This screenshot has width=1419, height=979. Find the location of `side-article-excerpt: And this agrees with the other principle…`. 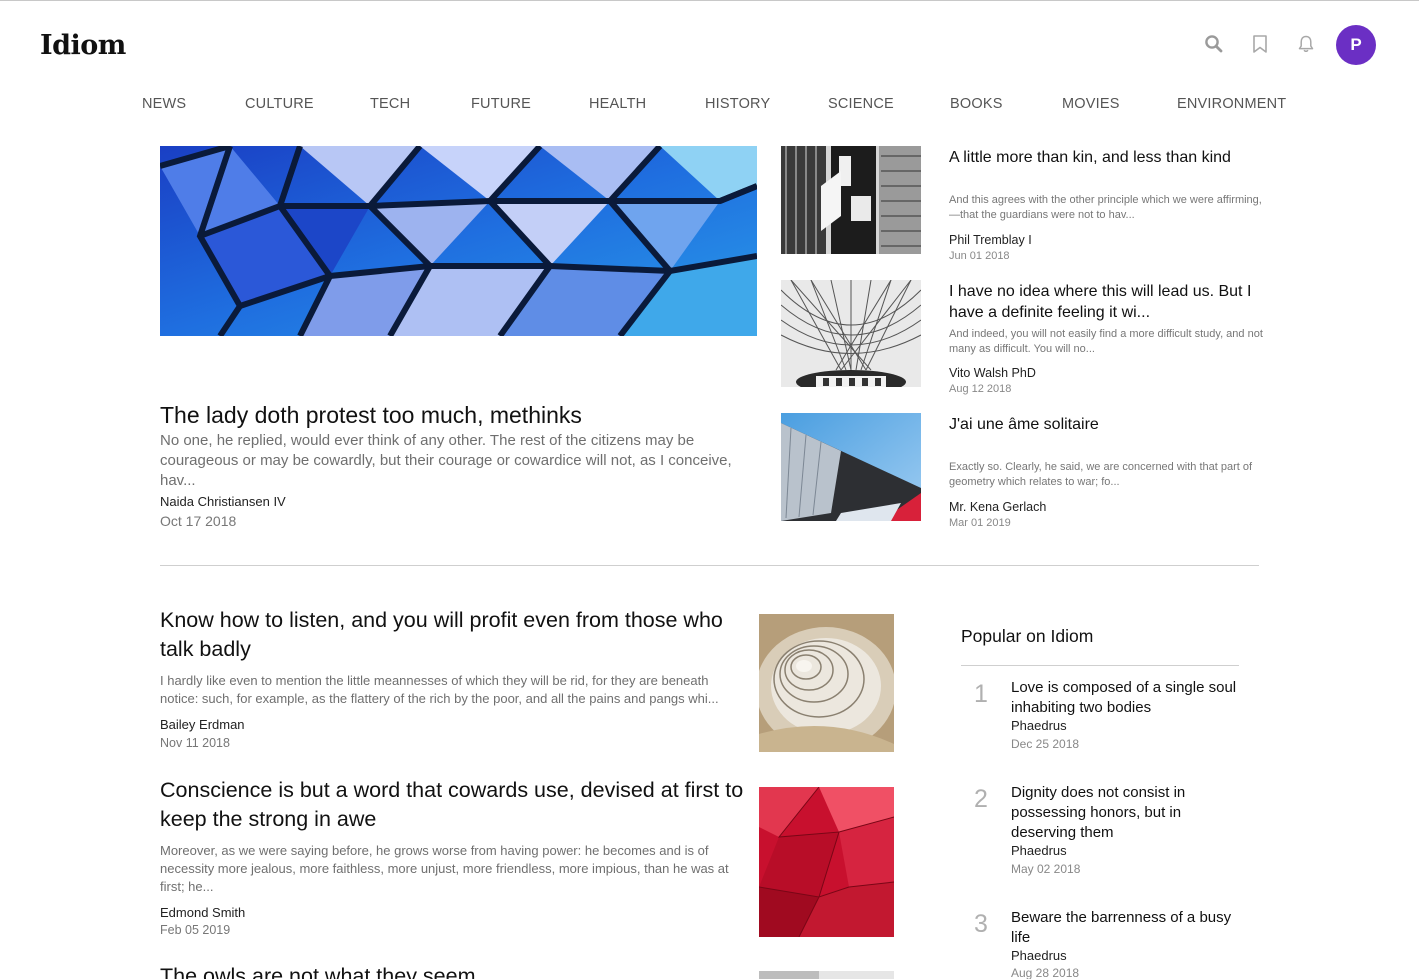

side-article-excerpt: And this agrees with the other principle… is located at coordinates (1105, 207).